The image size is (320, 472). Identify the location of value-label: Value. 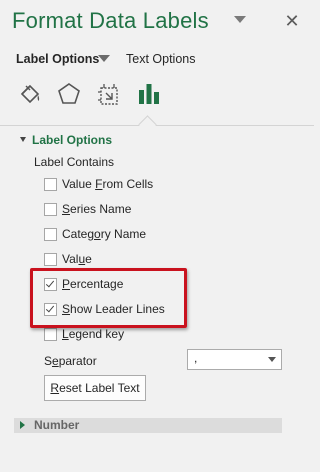
(77, 259).